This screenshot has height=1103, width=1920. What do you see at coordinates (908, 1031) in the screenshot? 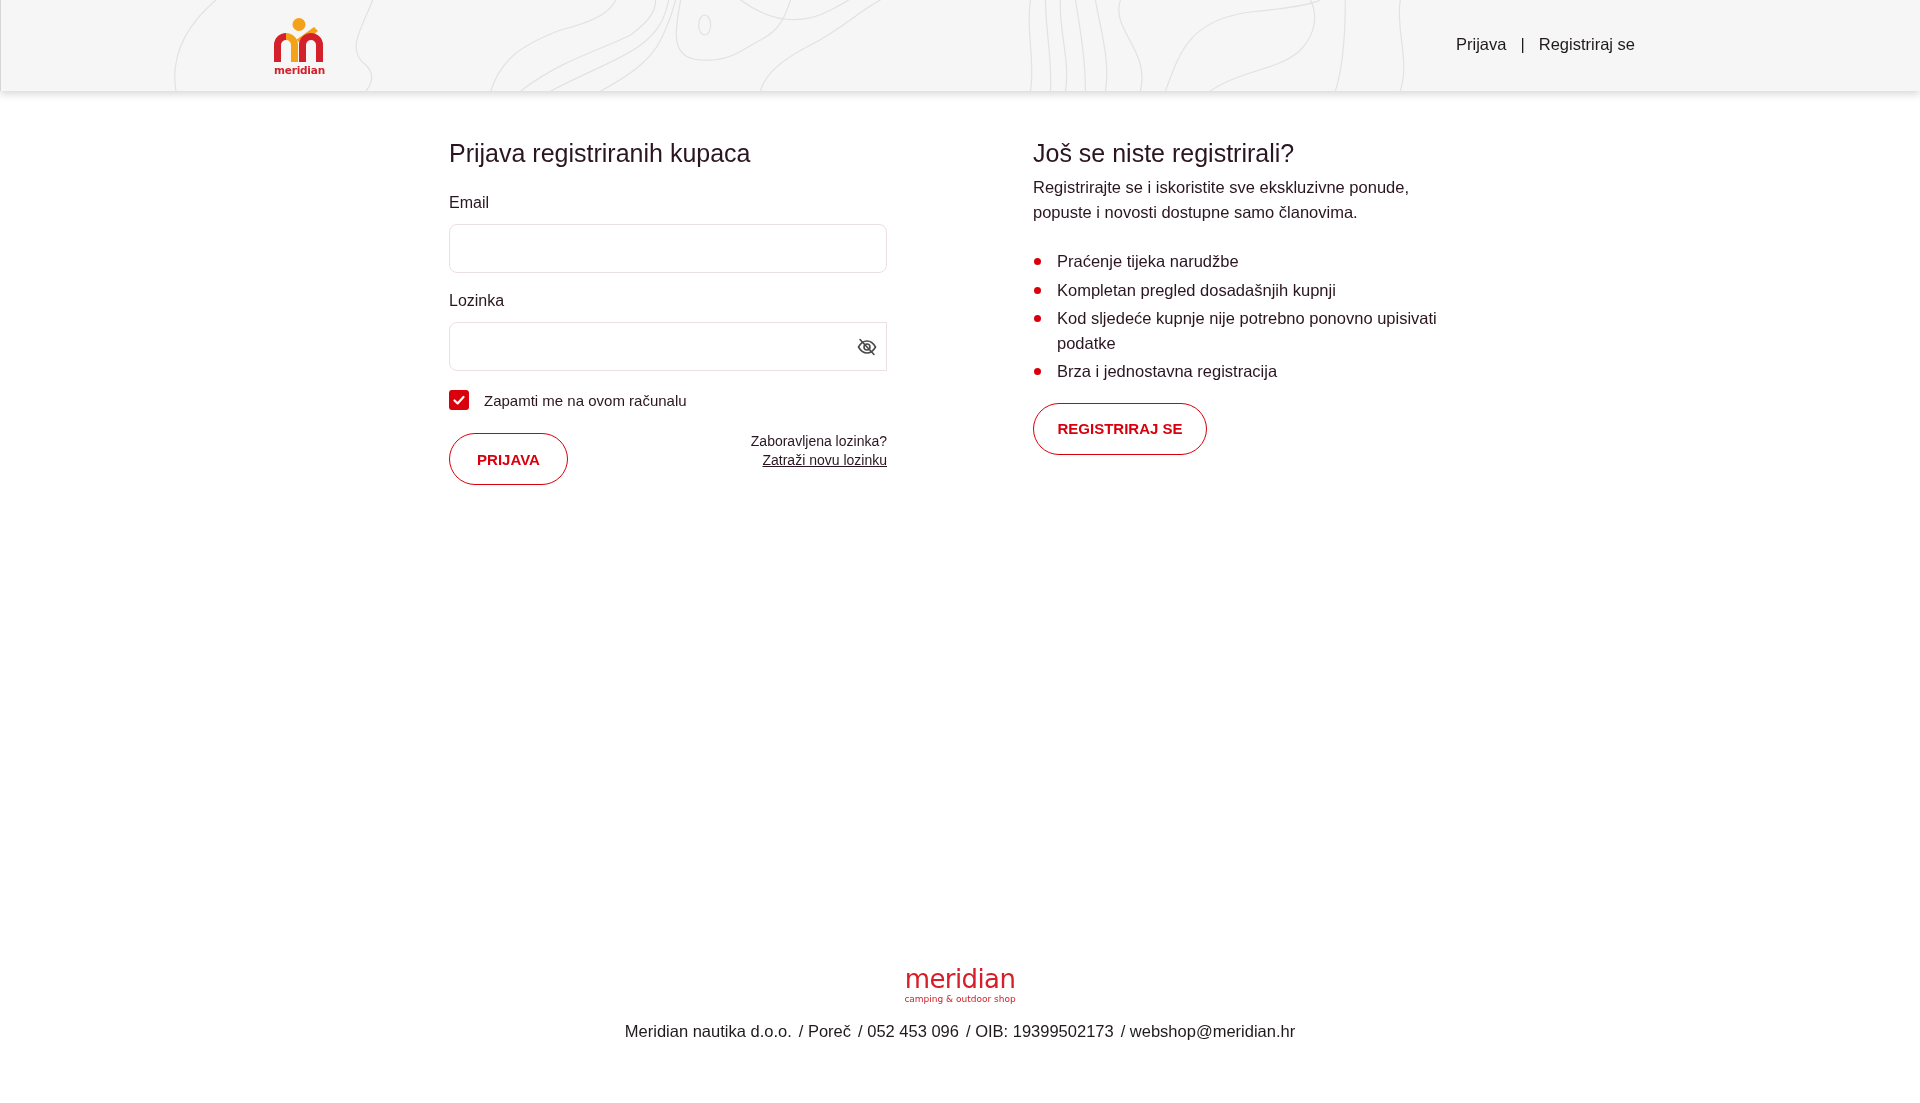
I see `footer-info-text: / 052 453 096` at bounding box center [908, 1031].